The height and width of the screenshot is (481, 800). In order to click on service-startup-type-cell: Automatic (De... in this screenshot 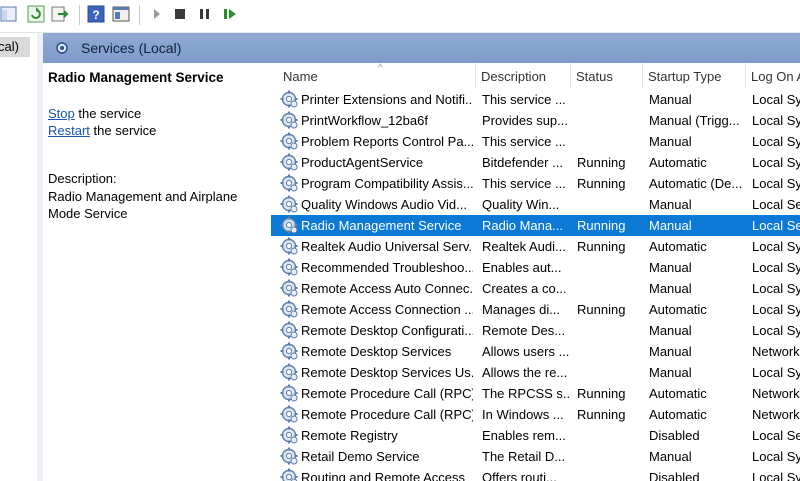, I will do `click(696, 183)`.